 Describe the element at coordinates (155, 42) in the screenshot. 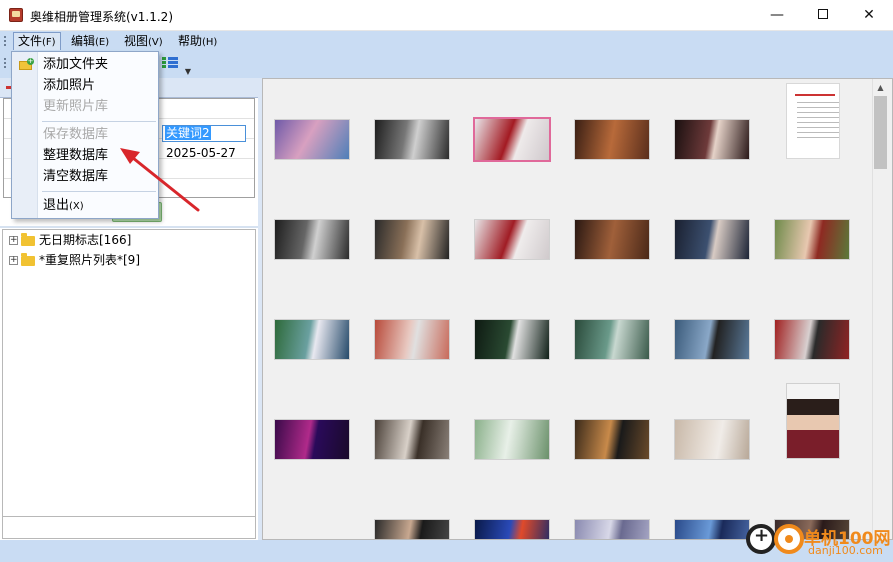

I see `menu-view-key: (V)` at that location.